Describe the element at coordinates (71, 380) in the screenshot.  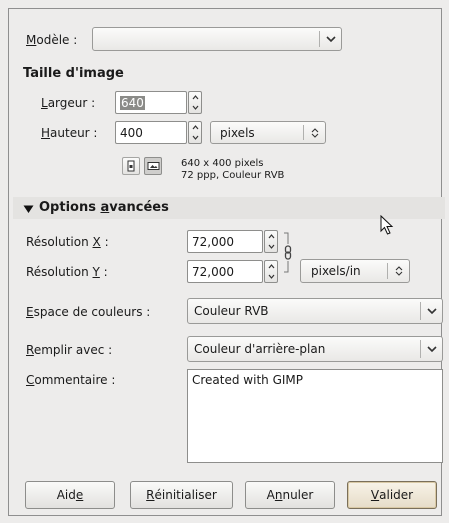
I see `comment-label: Commentaire :` at that location.